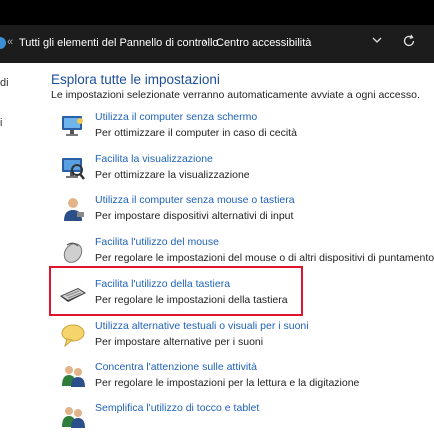  What do you see at coordinates (176, 367) in the screenshot?
I see `item-title-link: Concentra l'attenzione sulle attività` at bounding box center [176, 367].